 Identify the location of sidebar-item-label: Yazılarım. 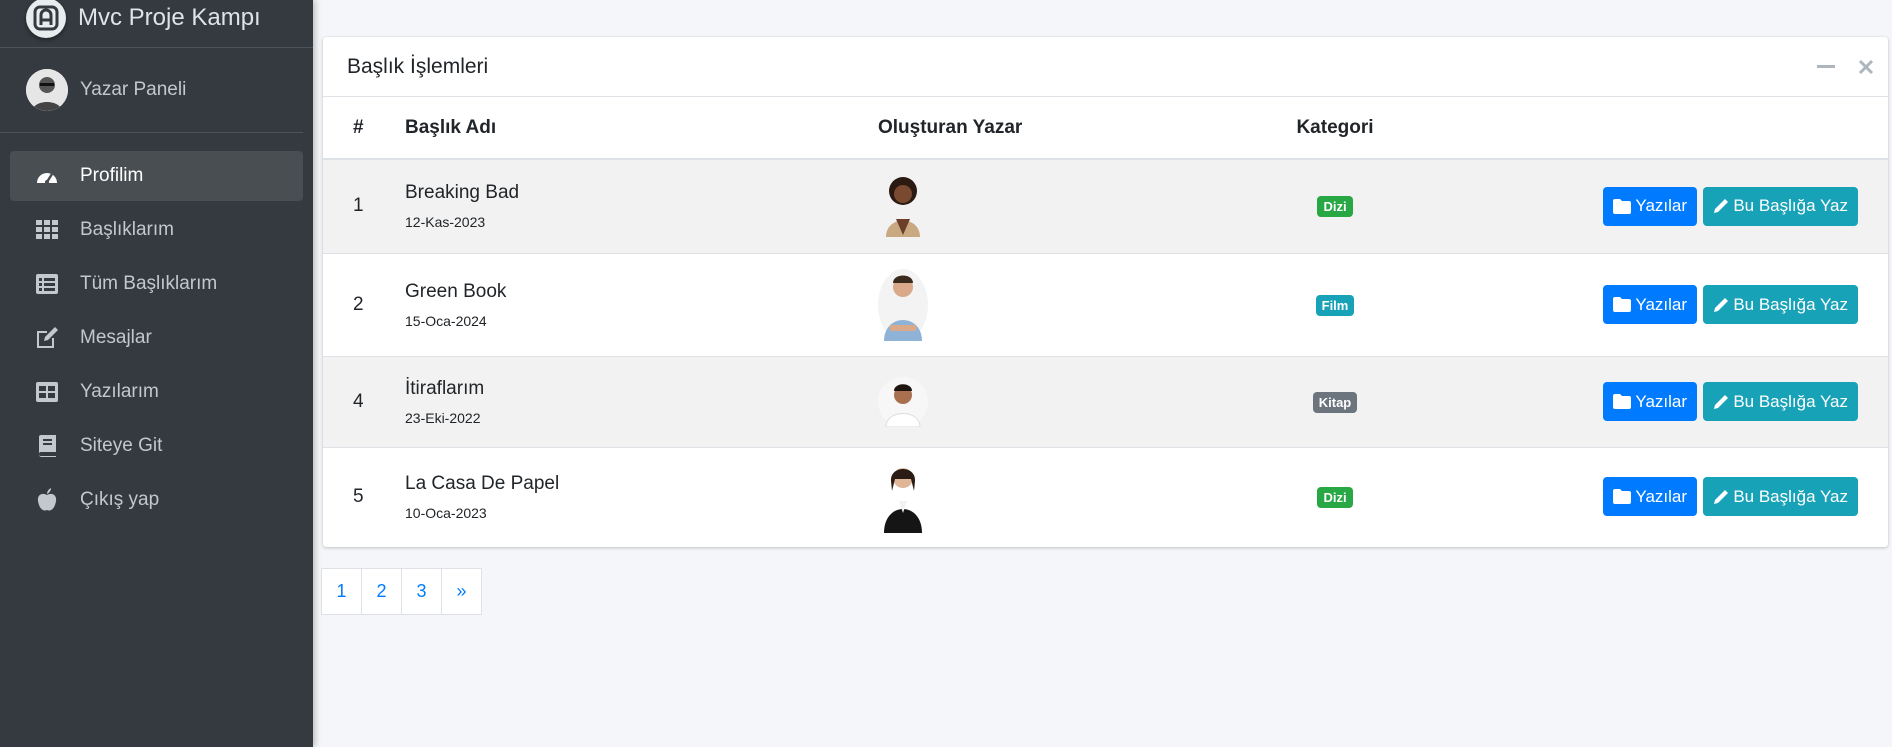
(119, 391).